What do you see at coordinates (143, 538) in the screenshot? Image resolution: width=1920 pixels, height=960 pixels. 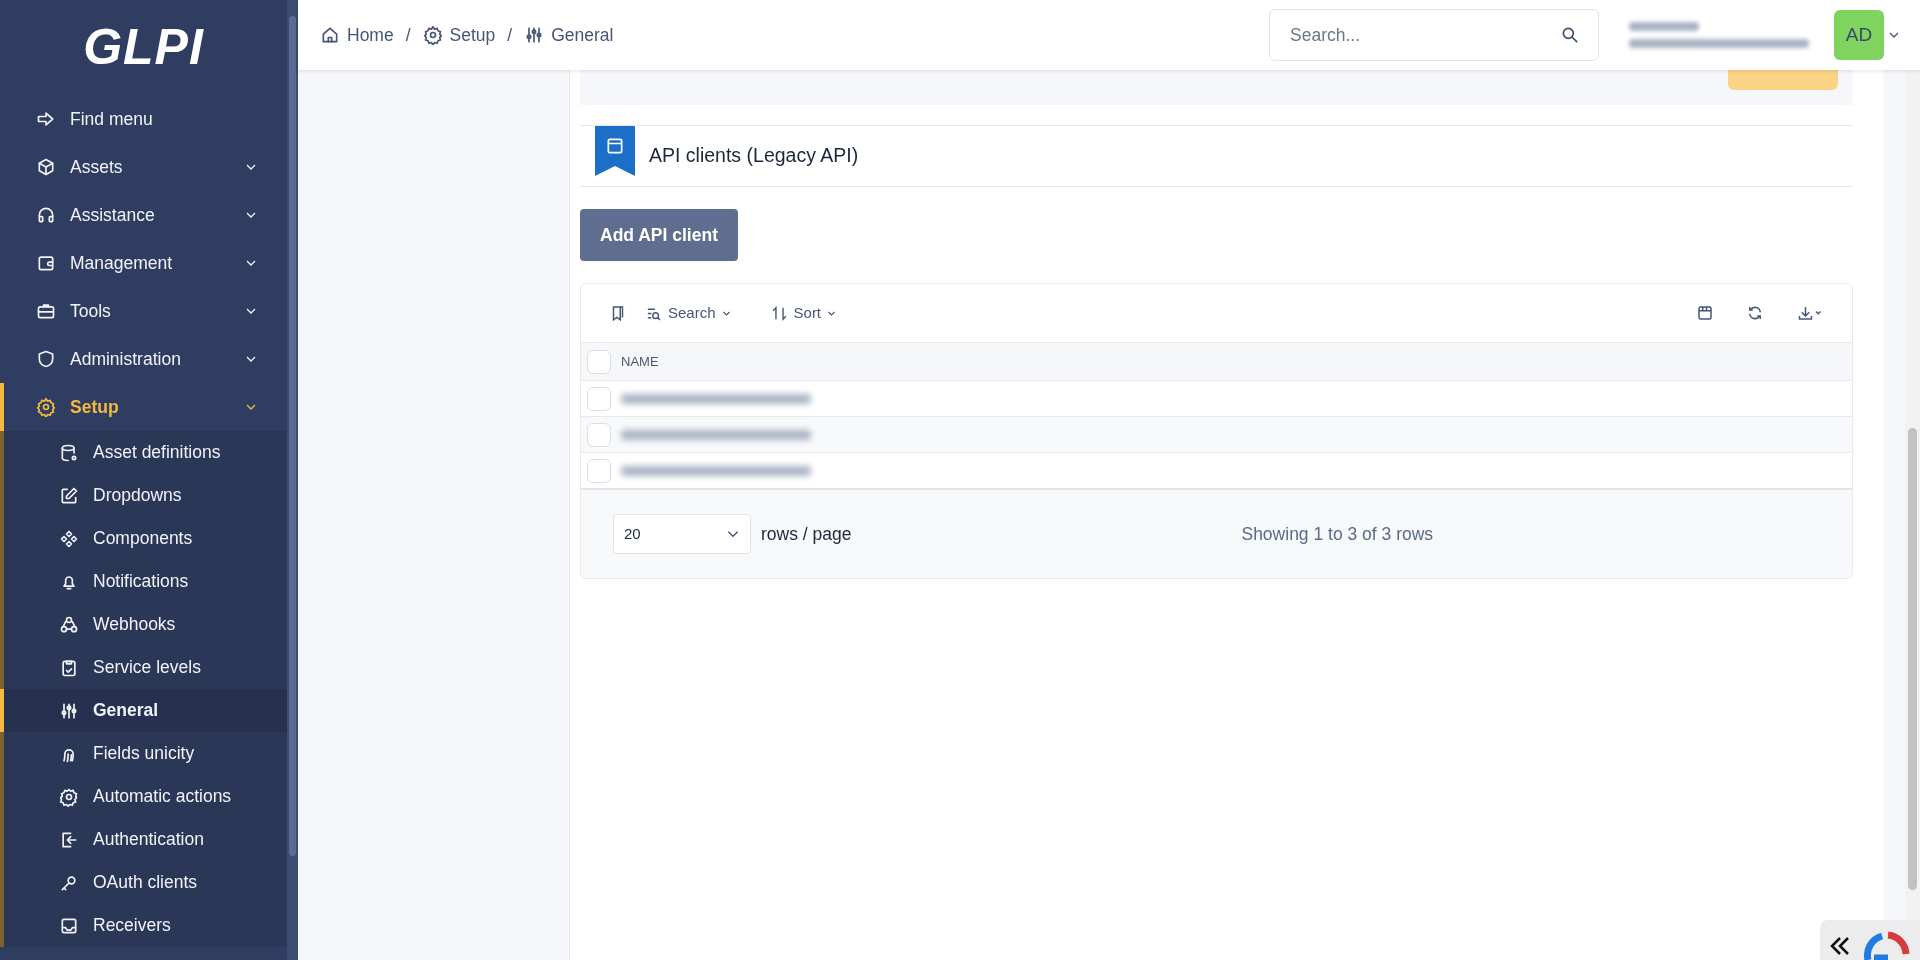 I see `submenu-item: Components` at bounding box center [143, 538].